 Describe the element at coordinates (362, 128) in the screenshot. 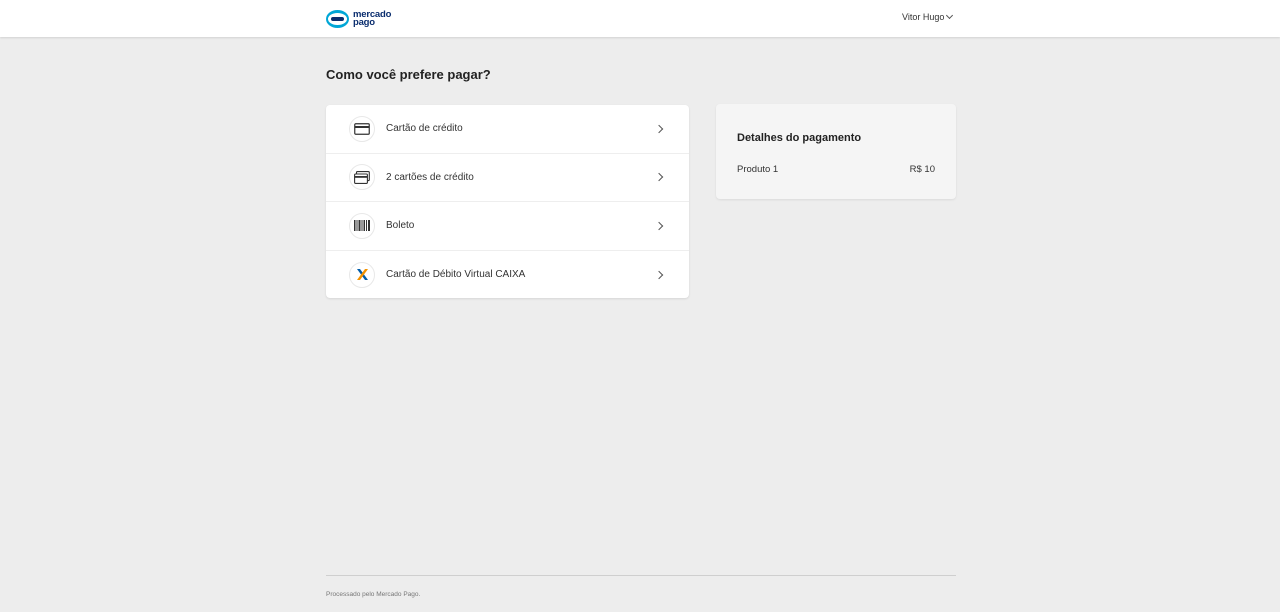

I see `credit-card-icon` at that location.